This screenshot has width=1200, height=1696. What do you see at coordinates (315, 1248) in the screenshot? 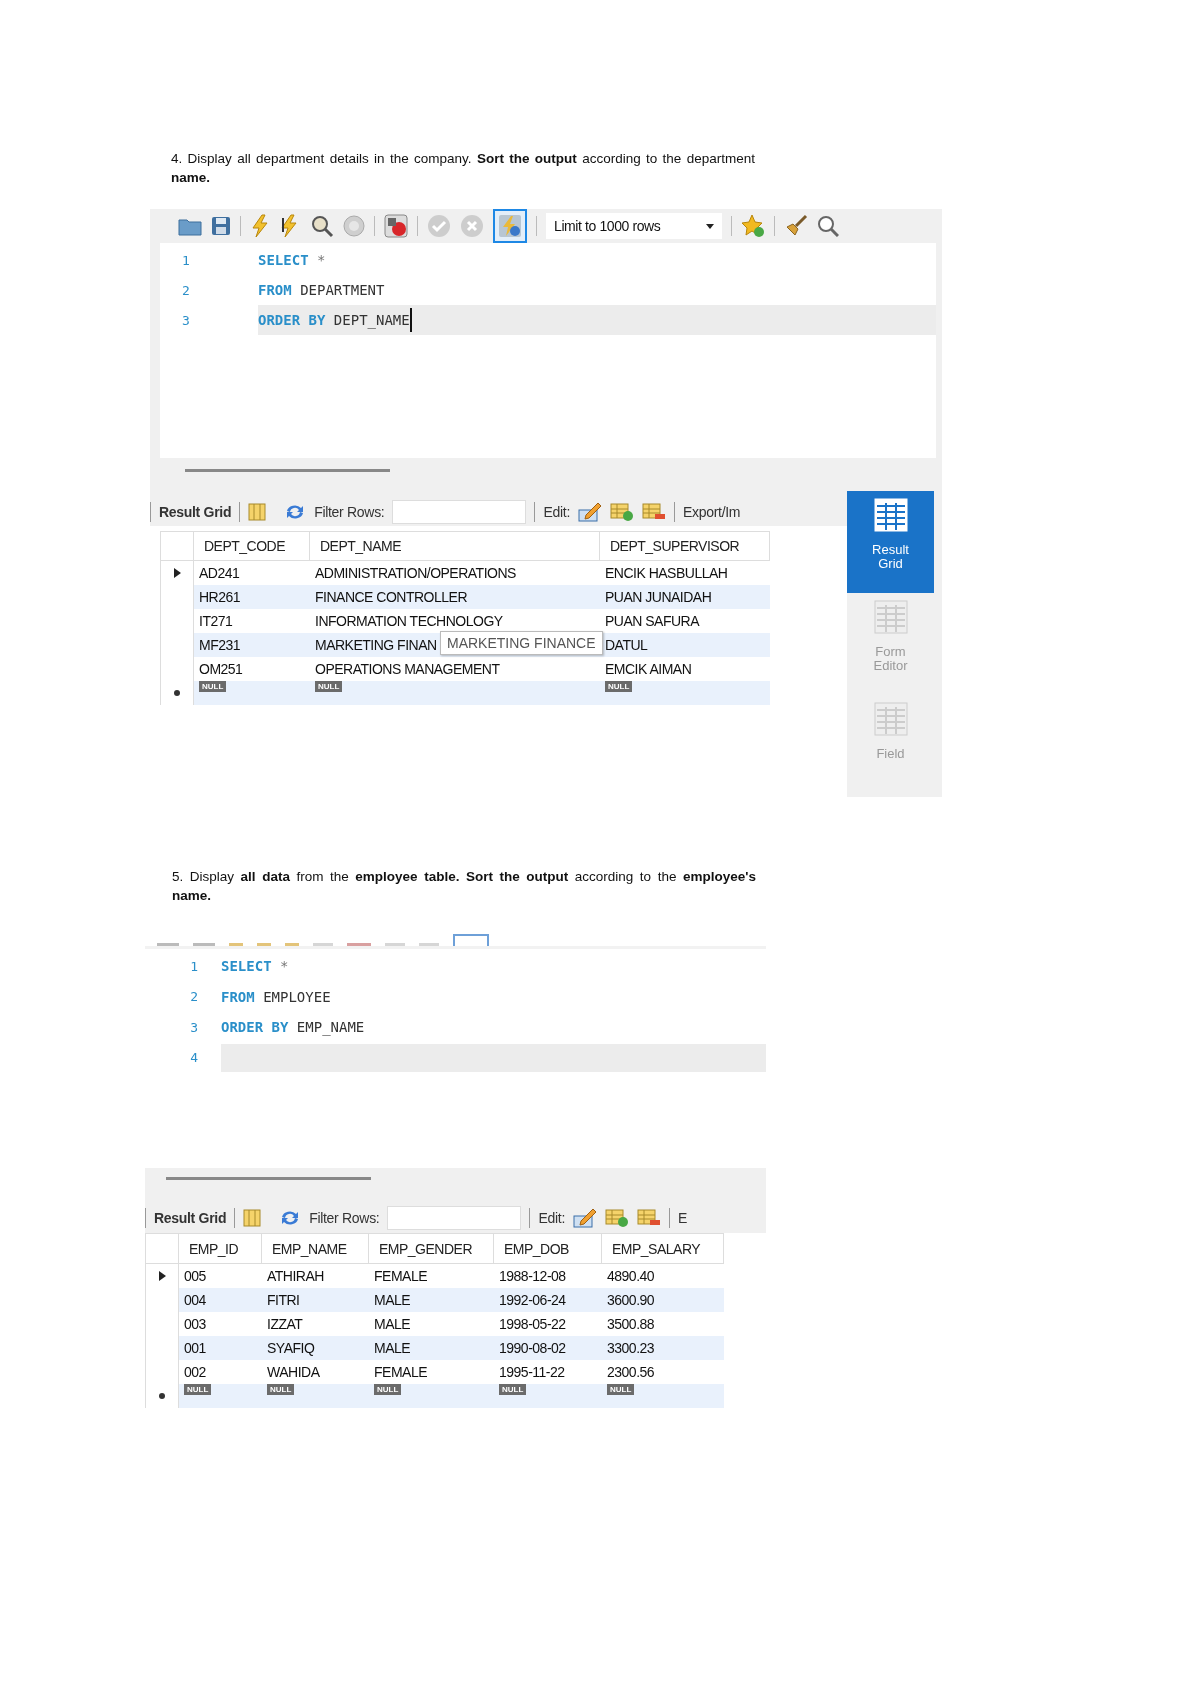
I see `column-header: EMP_NAME` at bounding box center [315, 1248].